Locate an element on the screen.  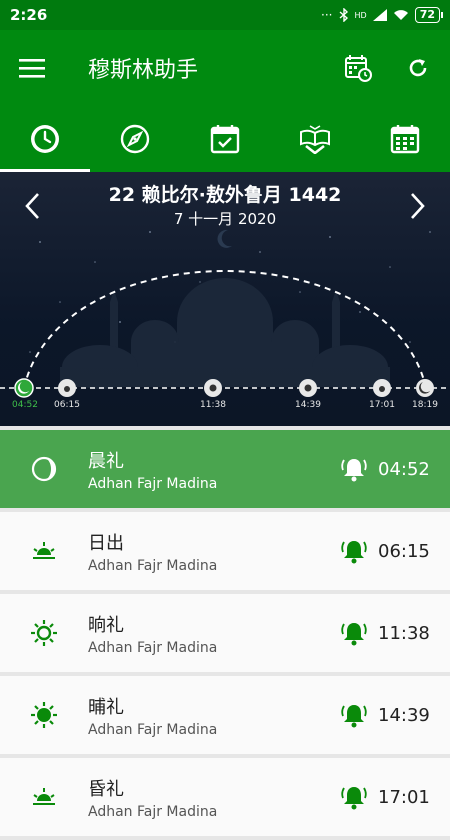
prayer-time: 06:15 is located at coordinates (404, 551).